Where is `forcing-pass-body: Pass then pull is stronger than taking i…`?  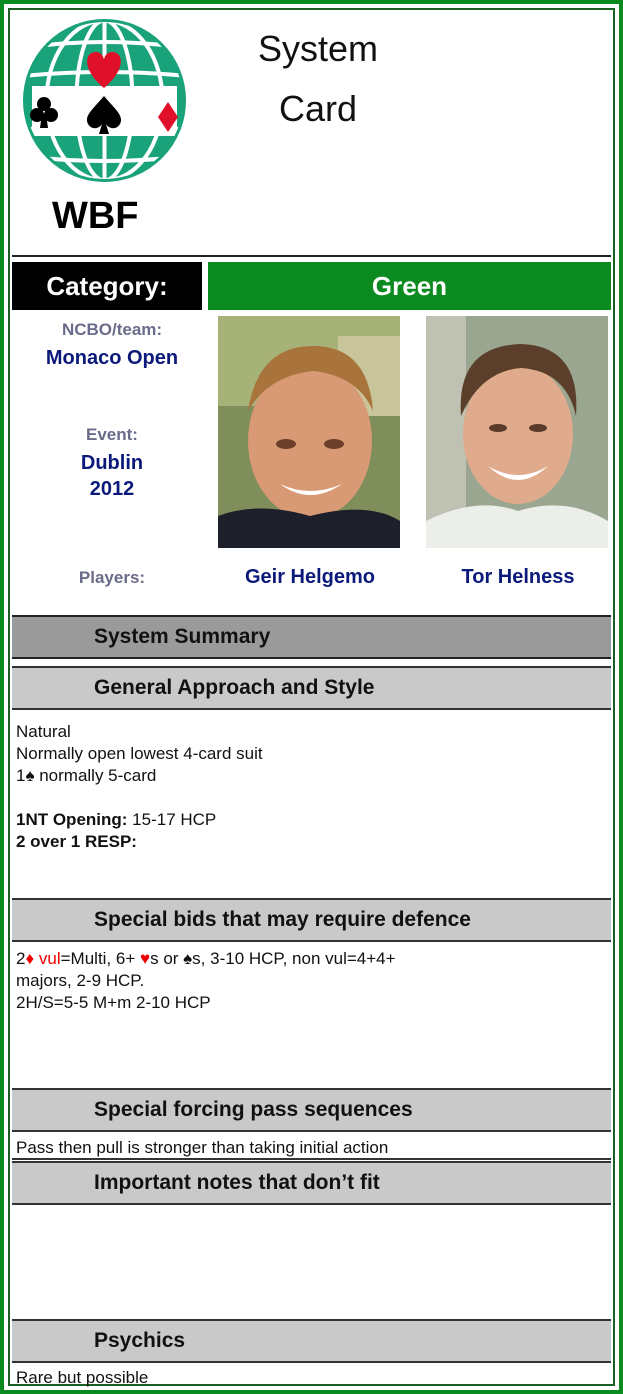
forcing-pass-body: Pass then pull is stronger than taking i… is located at coordinates (202, 1147).